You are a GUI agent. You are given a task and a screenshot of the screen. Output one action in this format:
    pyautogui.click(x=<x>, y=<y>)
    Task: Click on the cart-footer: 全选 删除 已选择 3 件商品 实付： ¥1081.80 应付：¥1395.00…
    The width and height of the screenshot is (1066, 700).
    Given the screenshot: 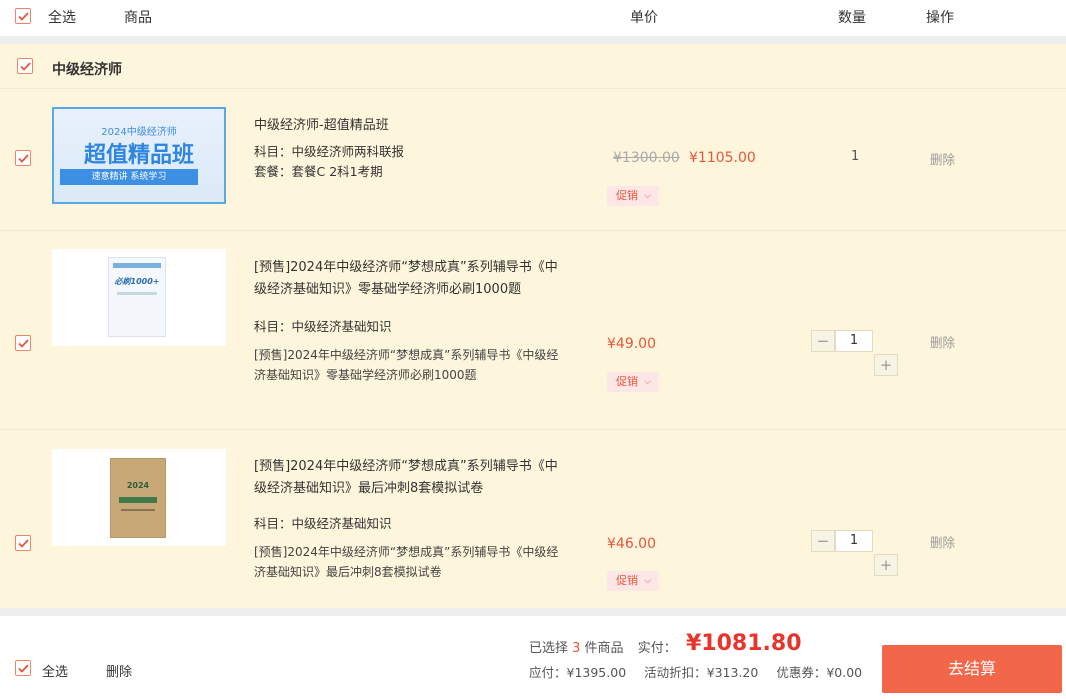 What is the action you would take?
    pyautogui.click(x=533, y=658)
    